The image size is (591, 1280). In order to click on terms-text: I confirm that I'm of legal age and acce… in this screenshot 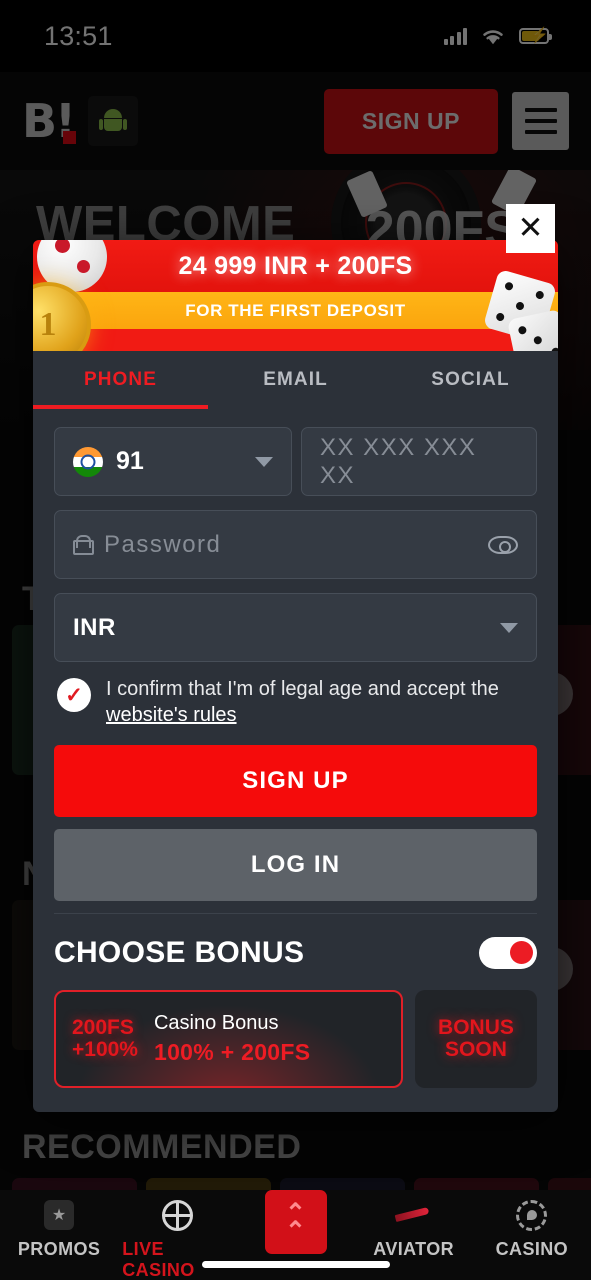, I will do `click(302, 702)`.